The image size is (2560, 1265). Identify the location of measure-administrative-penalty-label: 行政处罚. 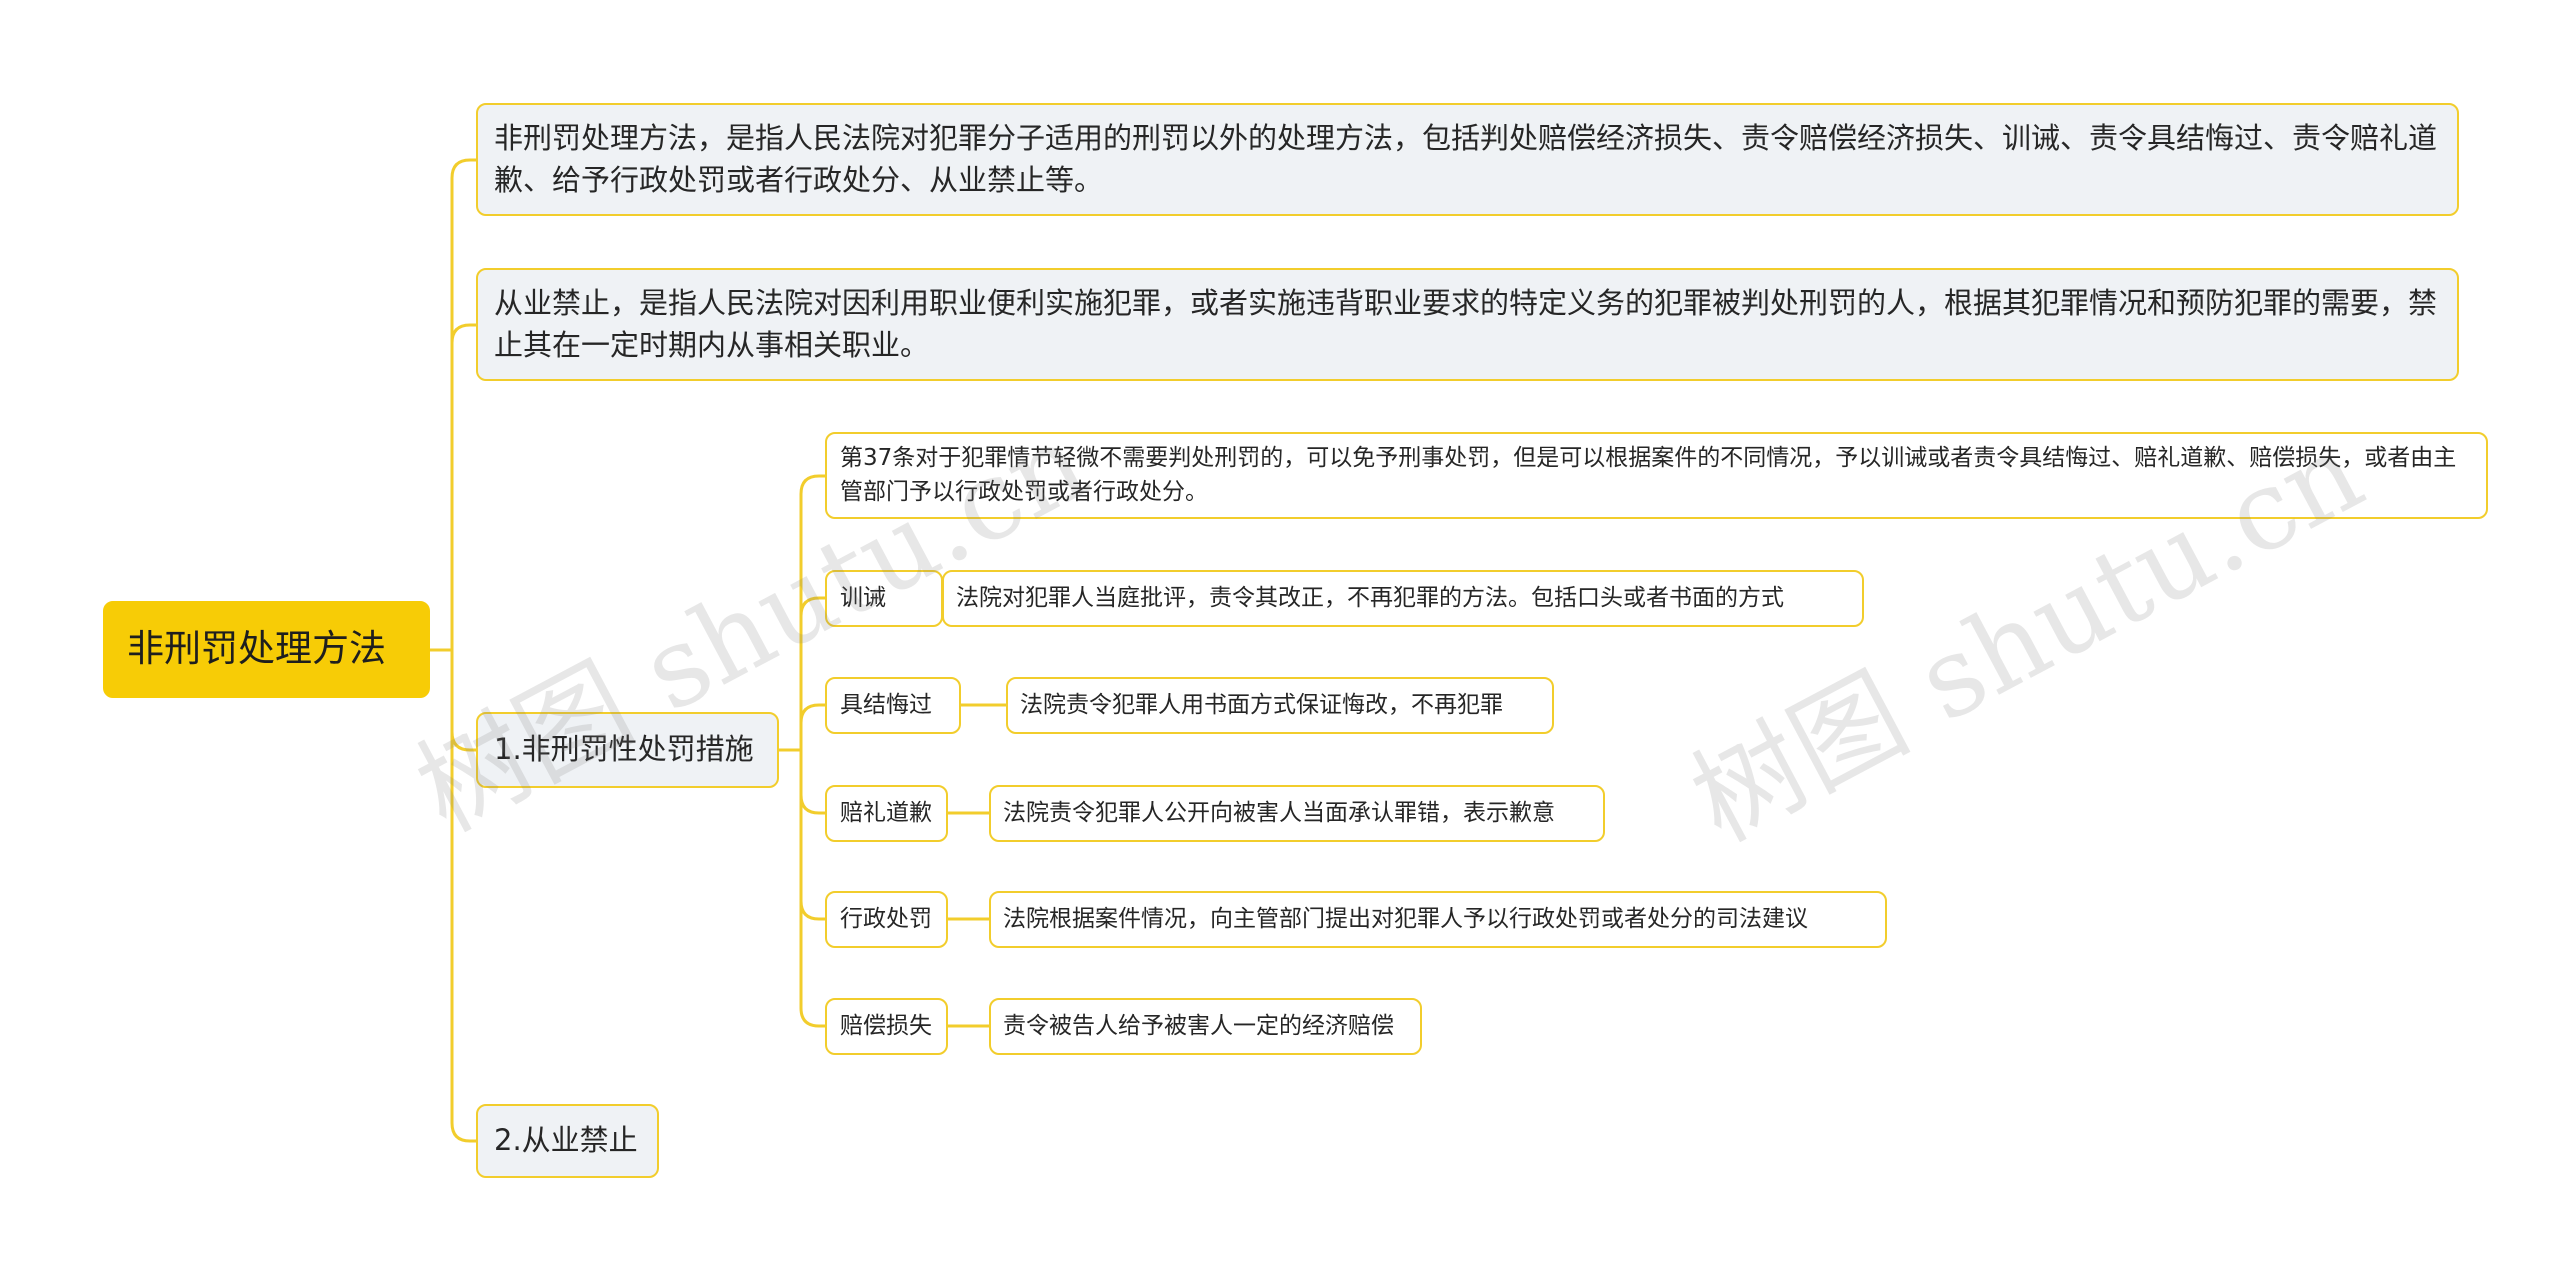
(886, 919).